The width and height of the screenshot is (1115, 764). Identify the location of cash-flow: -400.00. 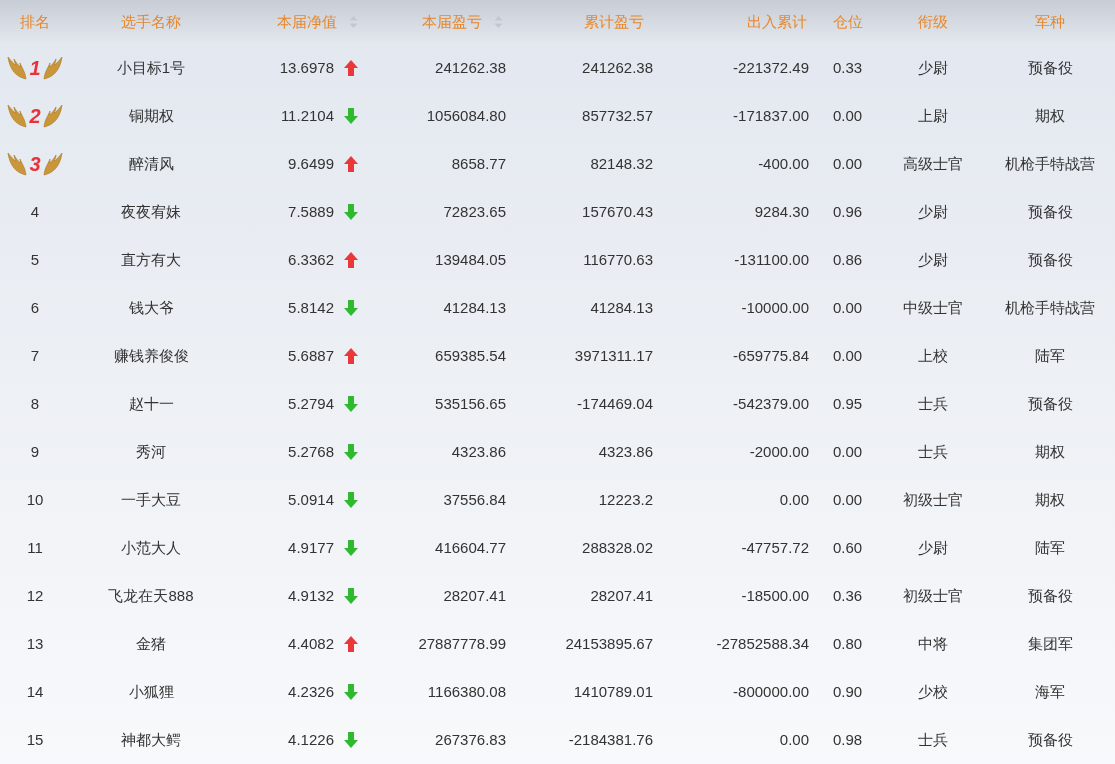
(783, 163).